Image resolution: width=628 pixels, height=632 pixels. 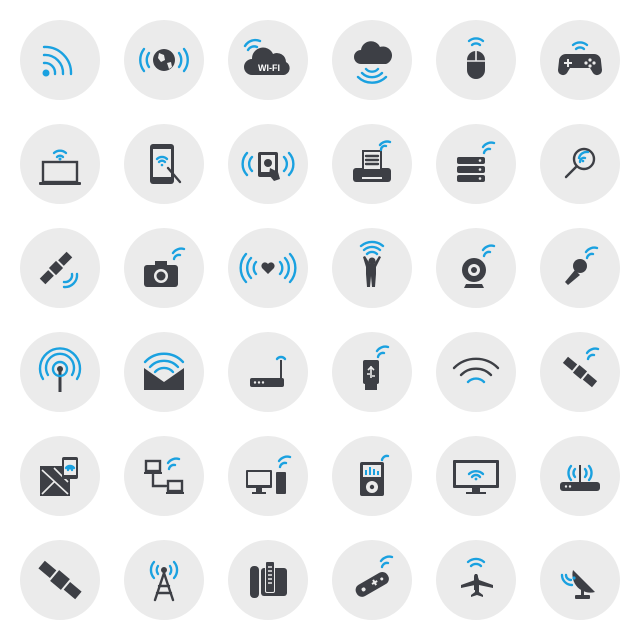 I want to click on airplane-wifi-icon, so click(x=476, y=580).